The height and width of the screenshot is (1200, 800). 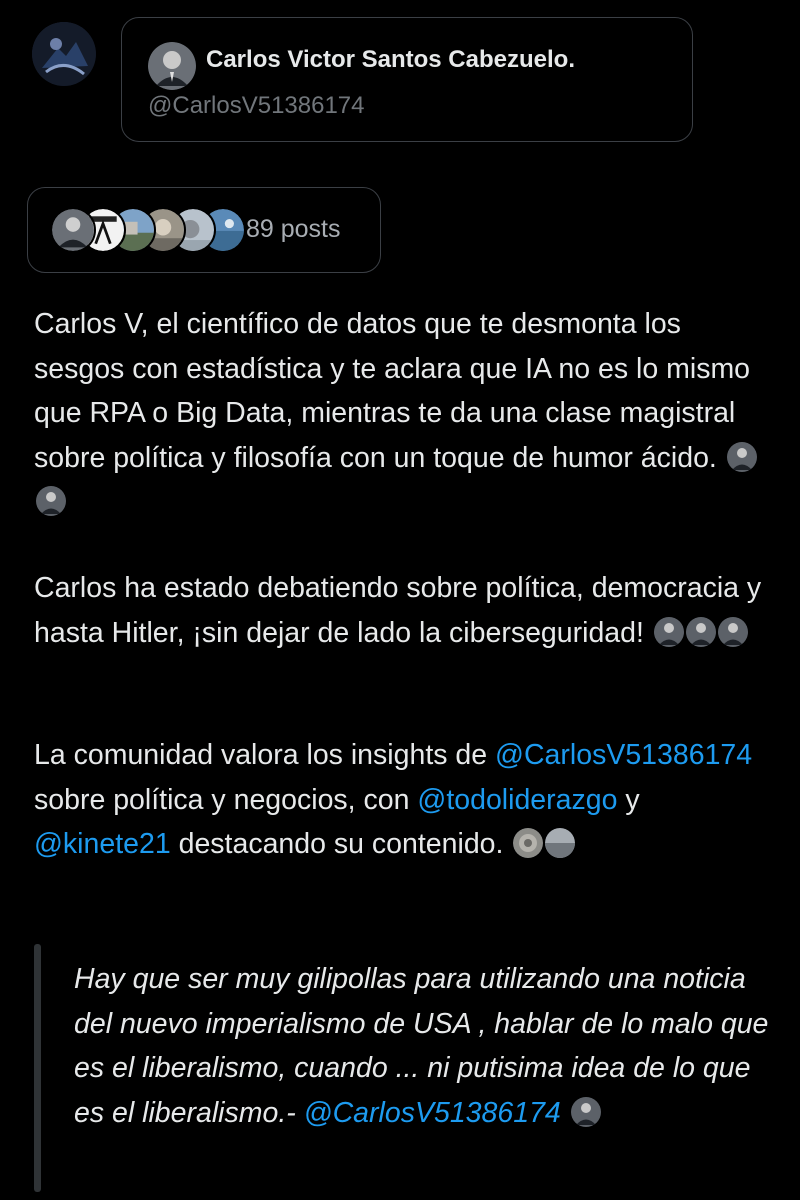 What do you see at coordinates (64, 54) in the screenshot?
I see `user-avatar-icon` at bounding box center [64, 54].